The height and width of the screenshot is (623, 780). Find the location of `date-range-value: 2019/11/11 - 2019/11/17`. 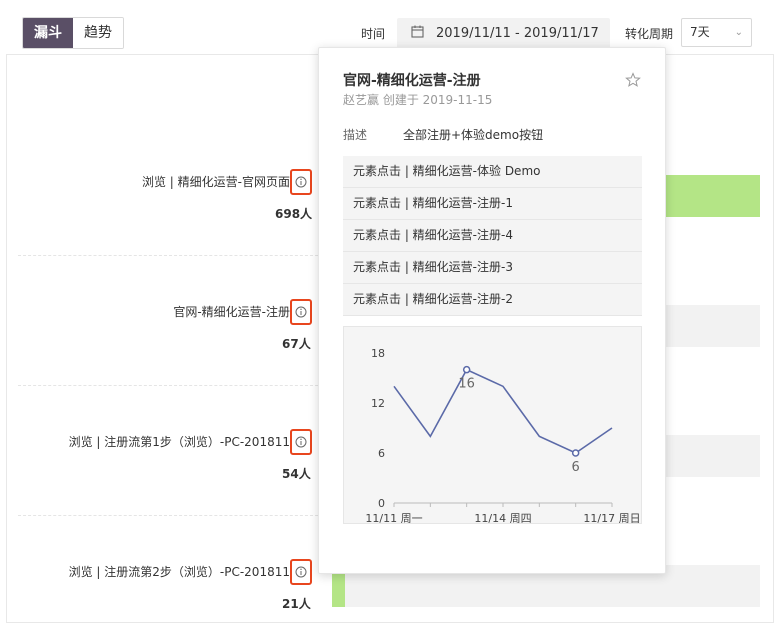

date-range-value: 2019/11/11 - 2019/11/17 is located at coordinates (517, 33).